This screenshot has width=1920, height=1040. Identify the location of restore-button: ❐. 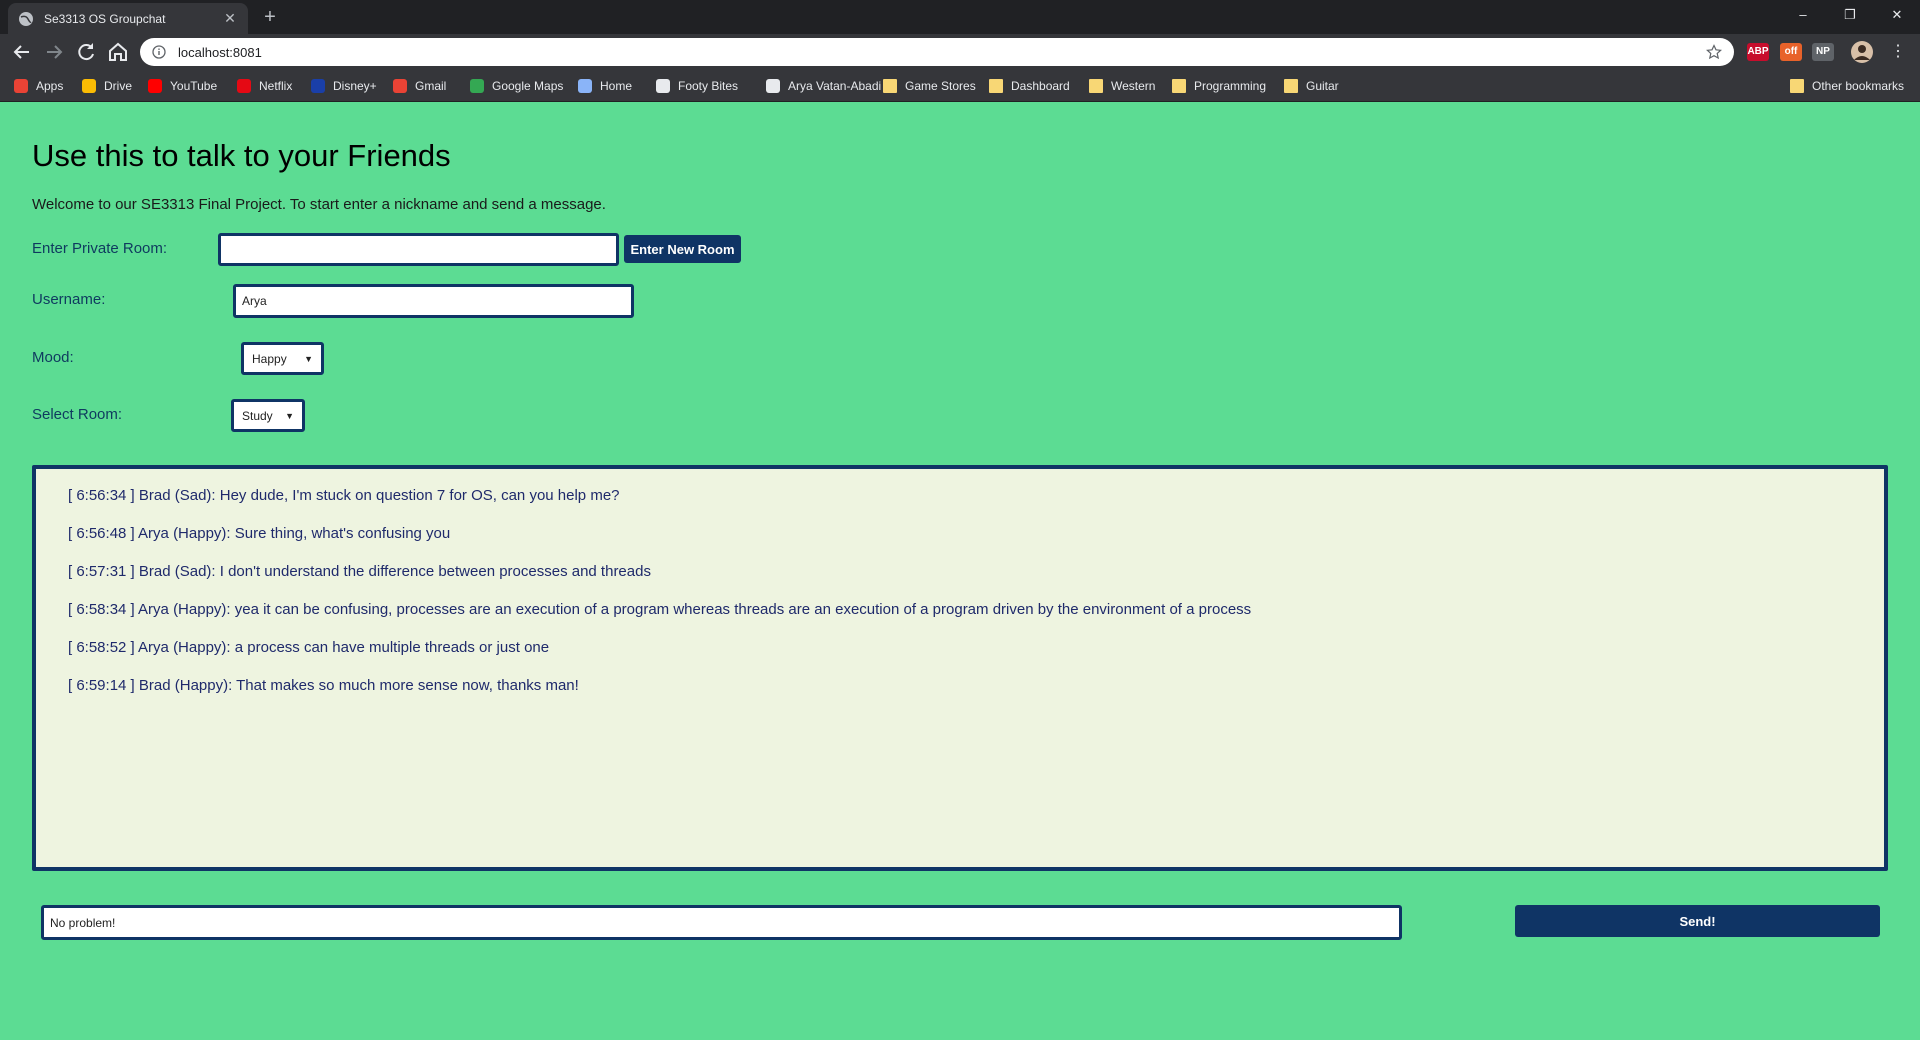
(1850, 15).